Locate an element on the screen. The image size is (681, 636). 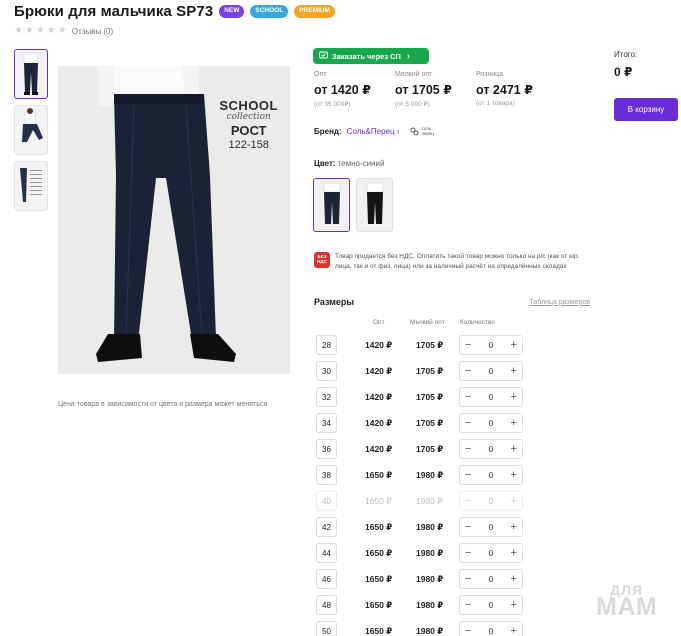
color-row: Цвет: темно-синий is located at coordinates (349, 163).